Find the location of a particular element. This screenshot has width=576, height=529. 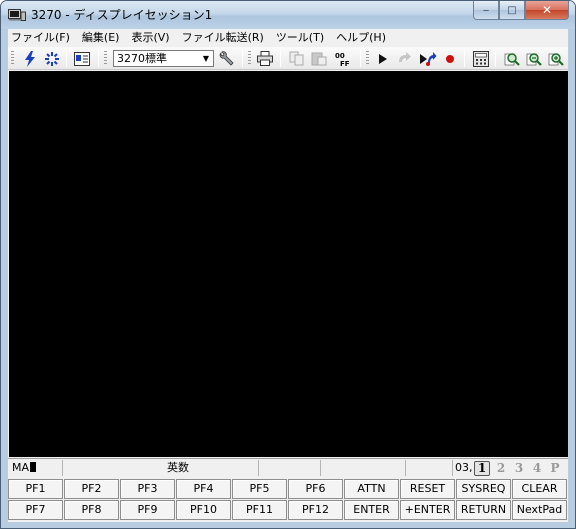

key-pf11: PF11 is located at coordinates (259, 510).